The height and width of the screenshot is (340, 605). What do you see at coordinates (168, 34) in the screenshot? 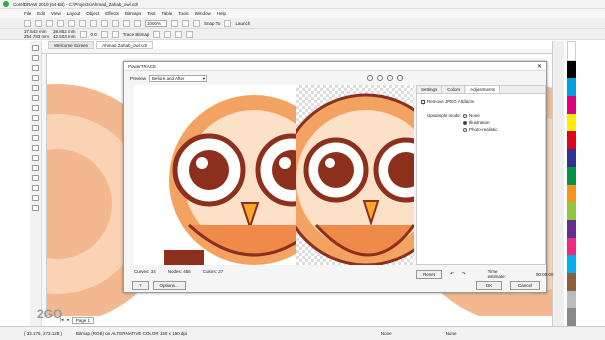
I see `edit-bitmap-icon` at bounding box center [168, 34].